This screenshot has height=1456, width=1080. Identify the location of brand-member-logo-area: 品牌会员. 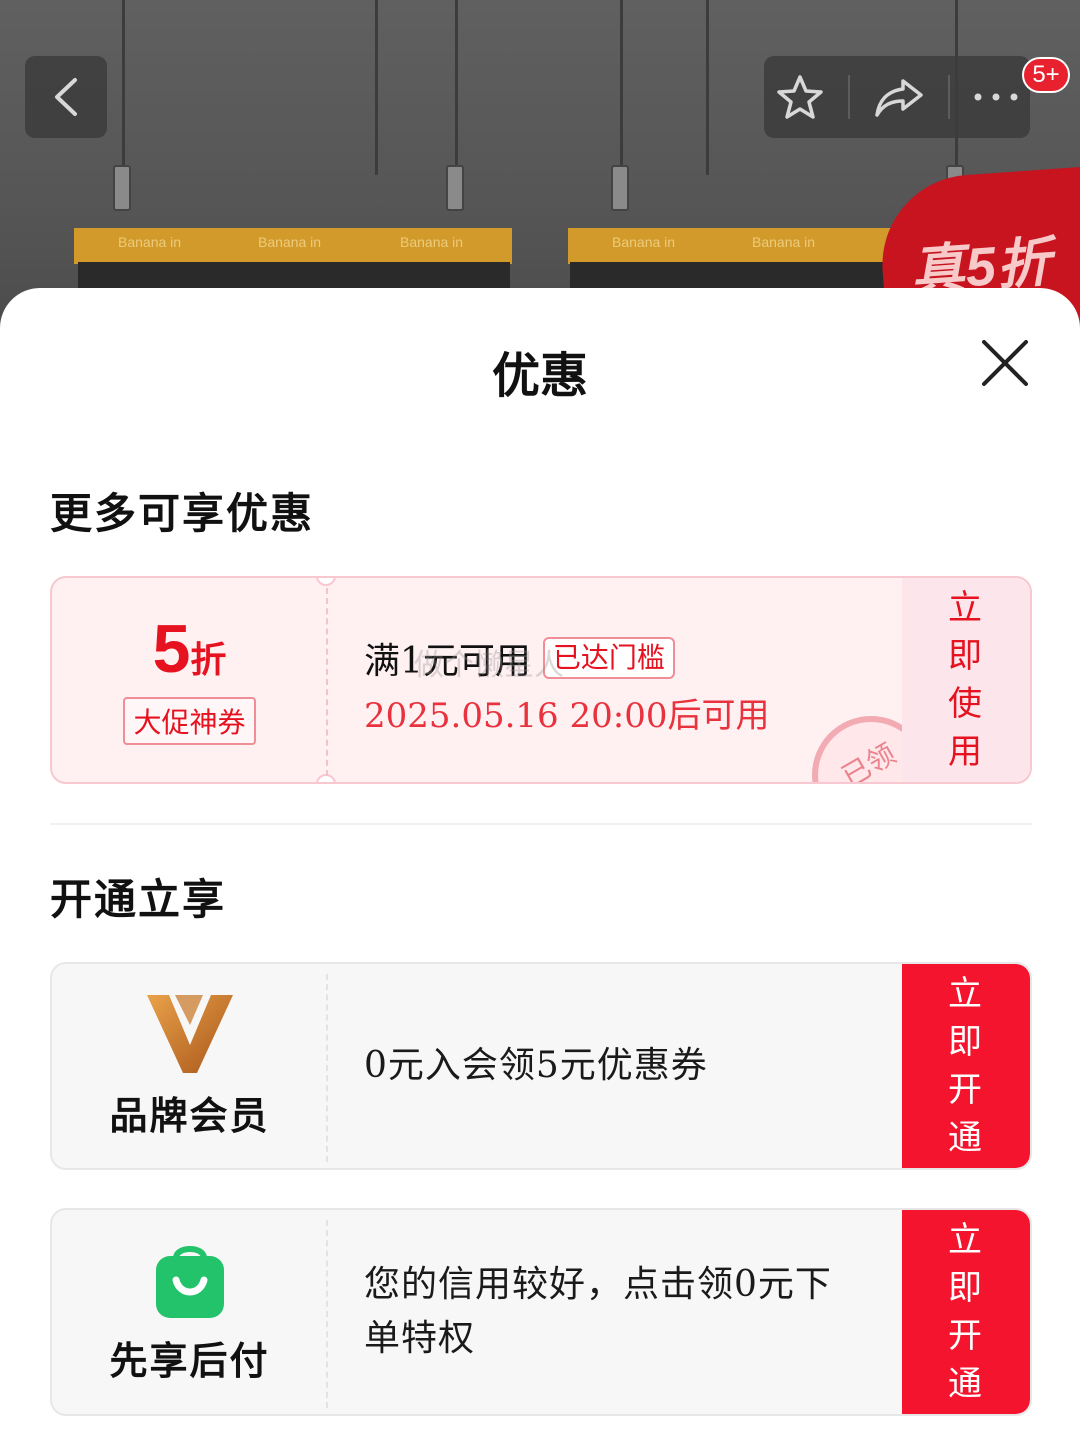
(189, 1066).